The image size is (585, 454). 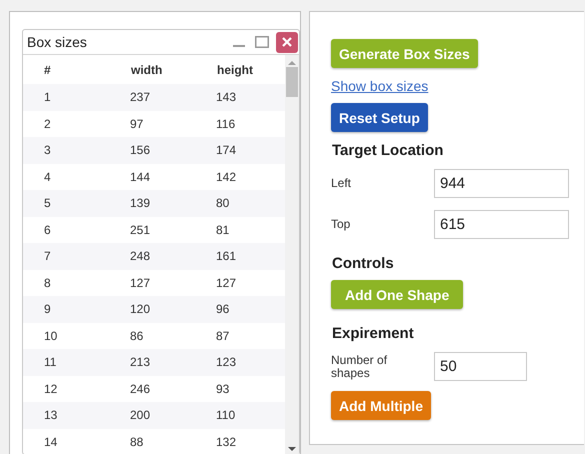 I want to click on maximize-icon, so click(x=262, y=42).